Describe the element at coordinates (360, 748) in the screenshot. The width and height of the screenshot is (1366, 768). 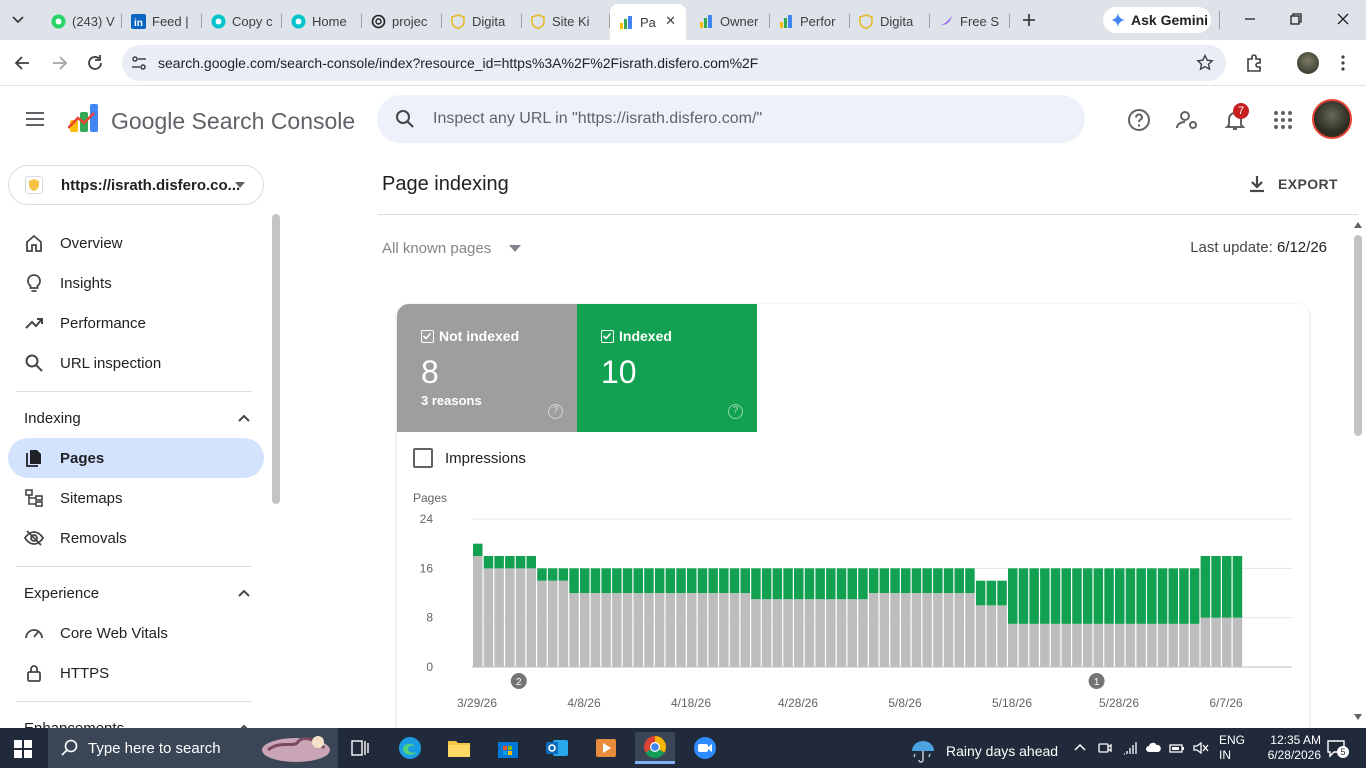
I see `task-view-button` at that location.